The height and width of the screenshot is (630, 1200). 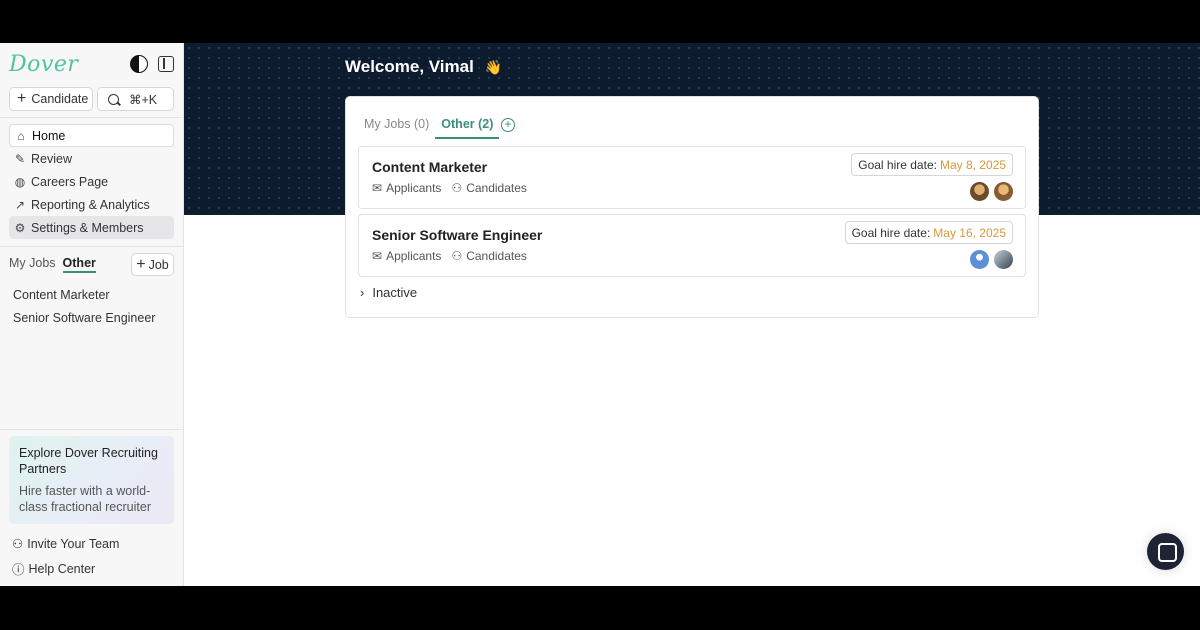 I want to click on nav-label: Careers Page, so click(x=70, y=181).